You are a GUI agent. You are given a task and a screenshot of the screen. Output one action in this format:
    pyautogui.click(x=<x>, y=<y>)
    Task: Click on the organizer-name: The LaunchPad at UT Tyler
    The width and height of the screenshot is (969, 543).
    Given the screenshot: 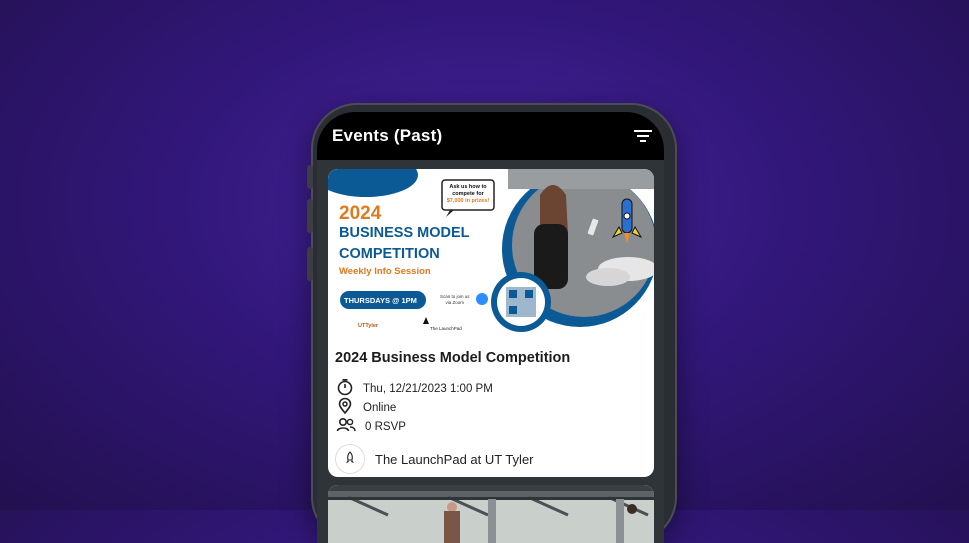 What is the action you would take?
    pyautogui.click(x=454, y=459)
    